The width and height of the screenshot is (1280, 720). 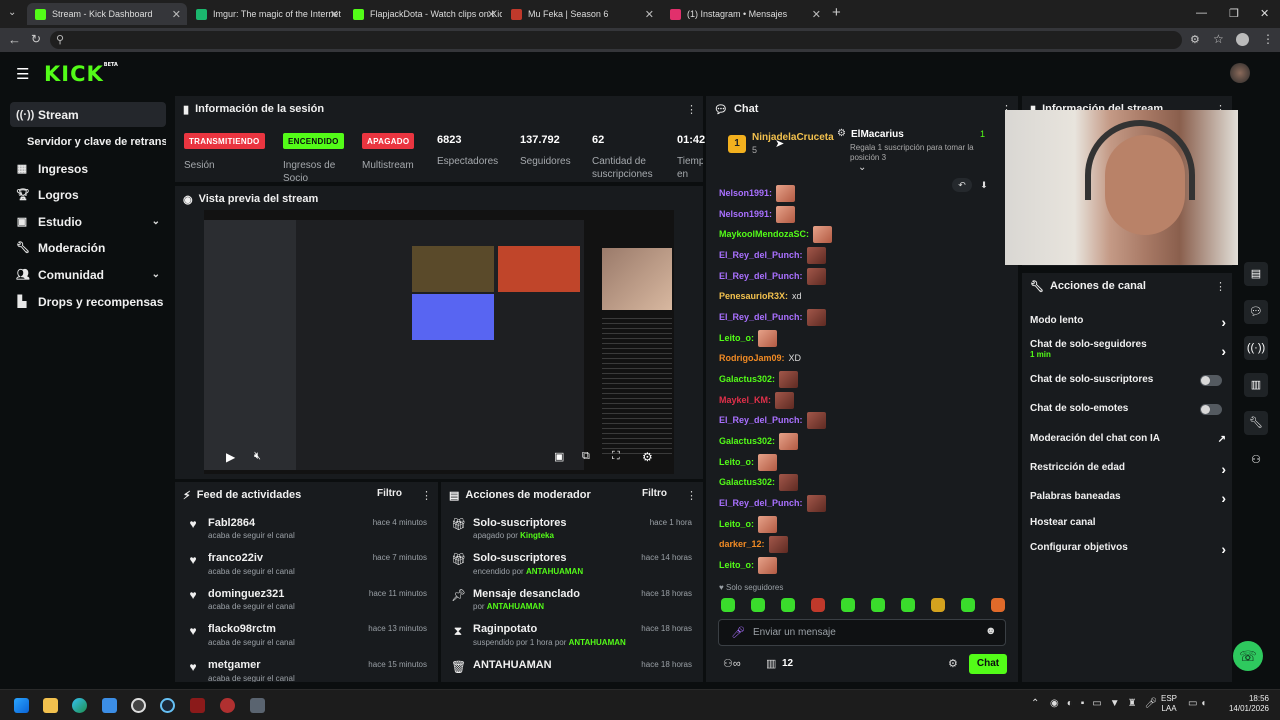 What do you see at coordinates (1247, 704) in the screenshot?
I see `clock: 18:56 14/01/2026` at bounding box center [1247, 704].